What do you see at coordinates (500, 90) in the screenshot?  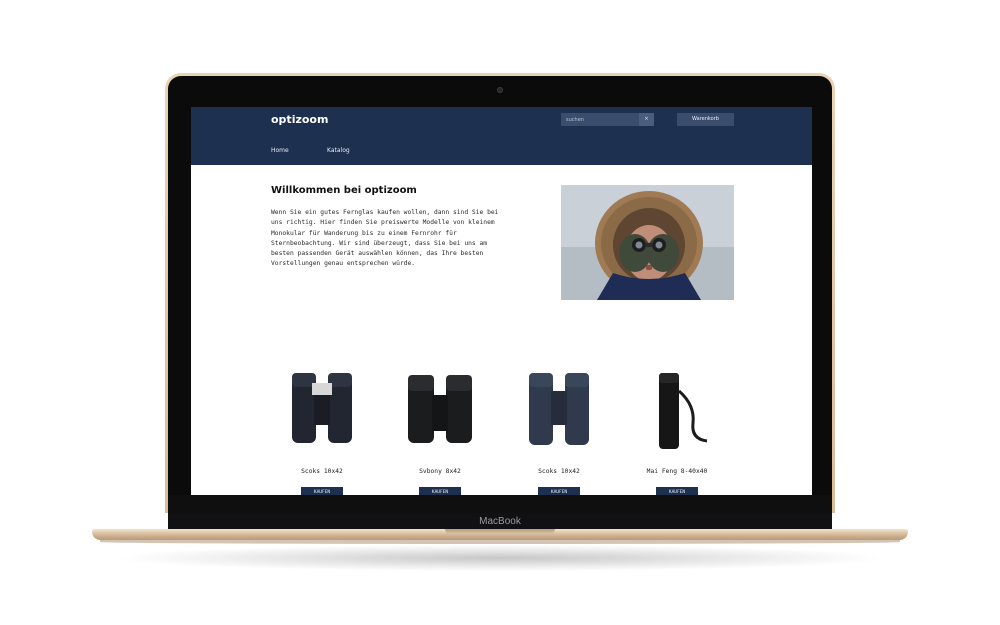 I see `webcam-icon` at bounding box center [500, 90].